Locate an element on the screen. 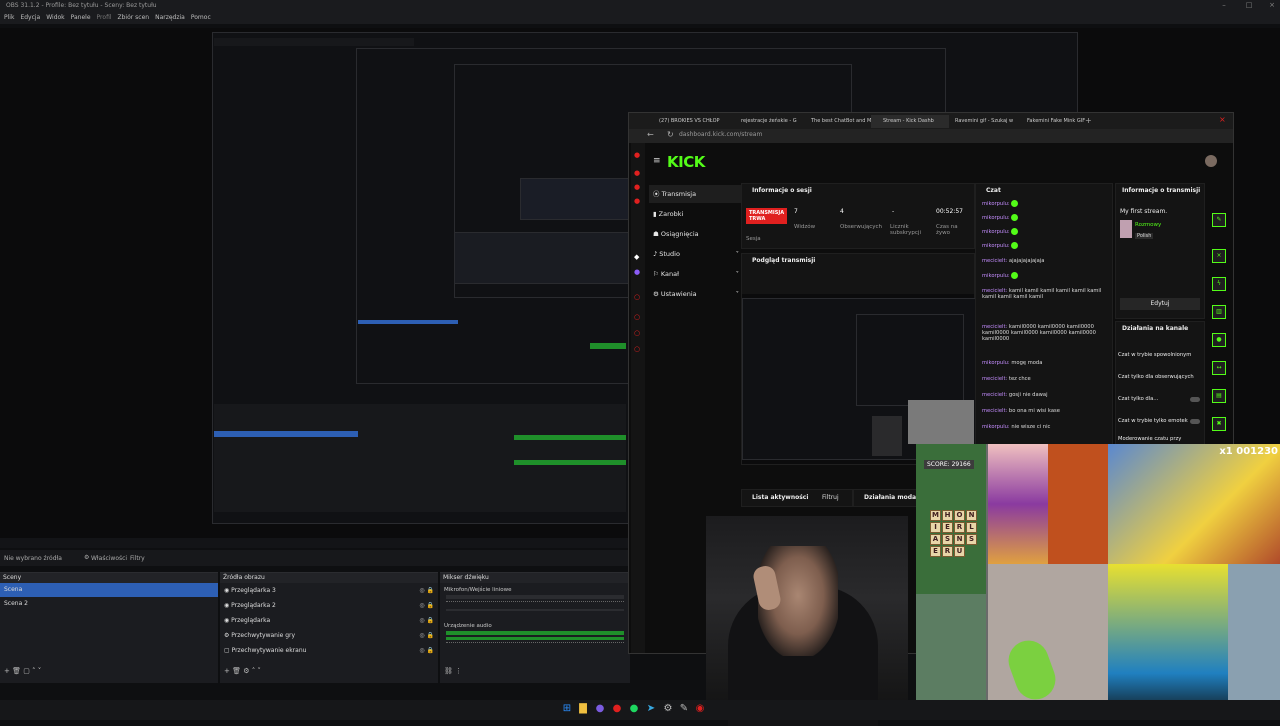  letter-tile: A is located at coordinates (935, 539).